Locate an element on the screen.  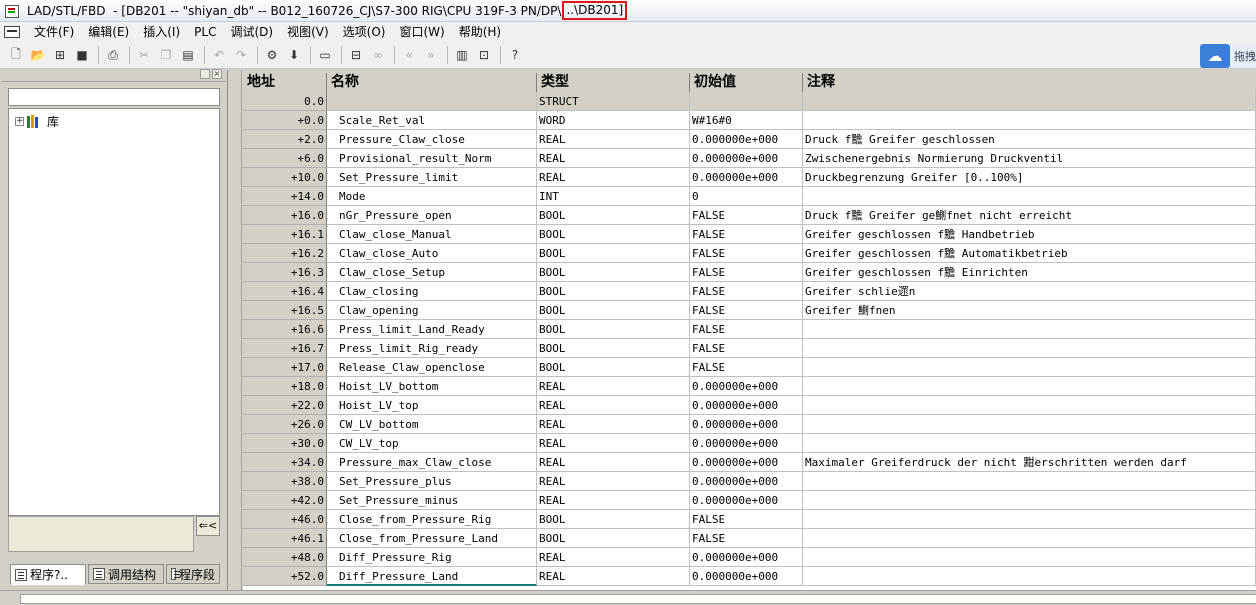
menu-plc: PLC is located at coordinates (206, 32).